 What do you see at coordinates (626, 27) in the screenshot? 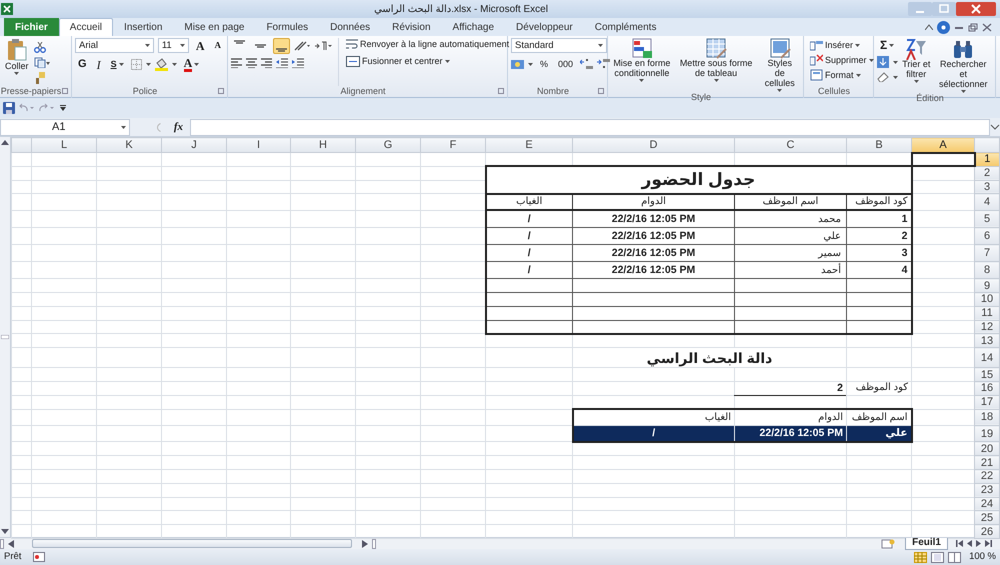
I see `ribbon-tab: Compléments` at bounding box center [626, 27].